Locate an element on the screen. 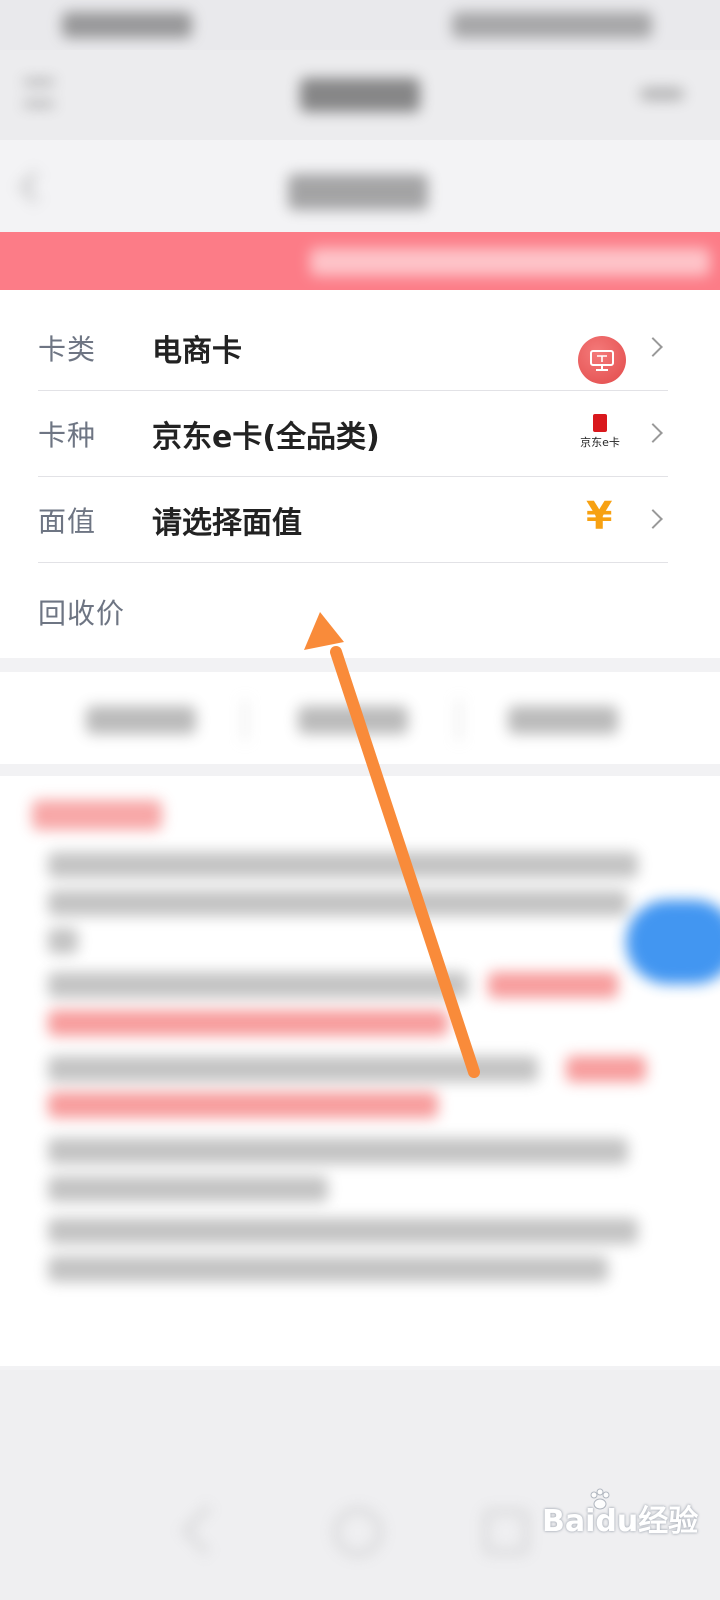 The image size is (720, 1600). monitor-icon is located at coordinates (602, 360).